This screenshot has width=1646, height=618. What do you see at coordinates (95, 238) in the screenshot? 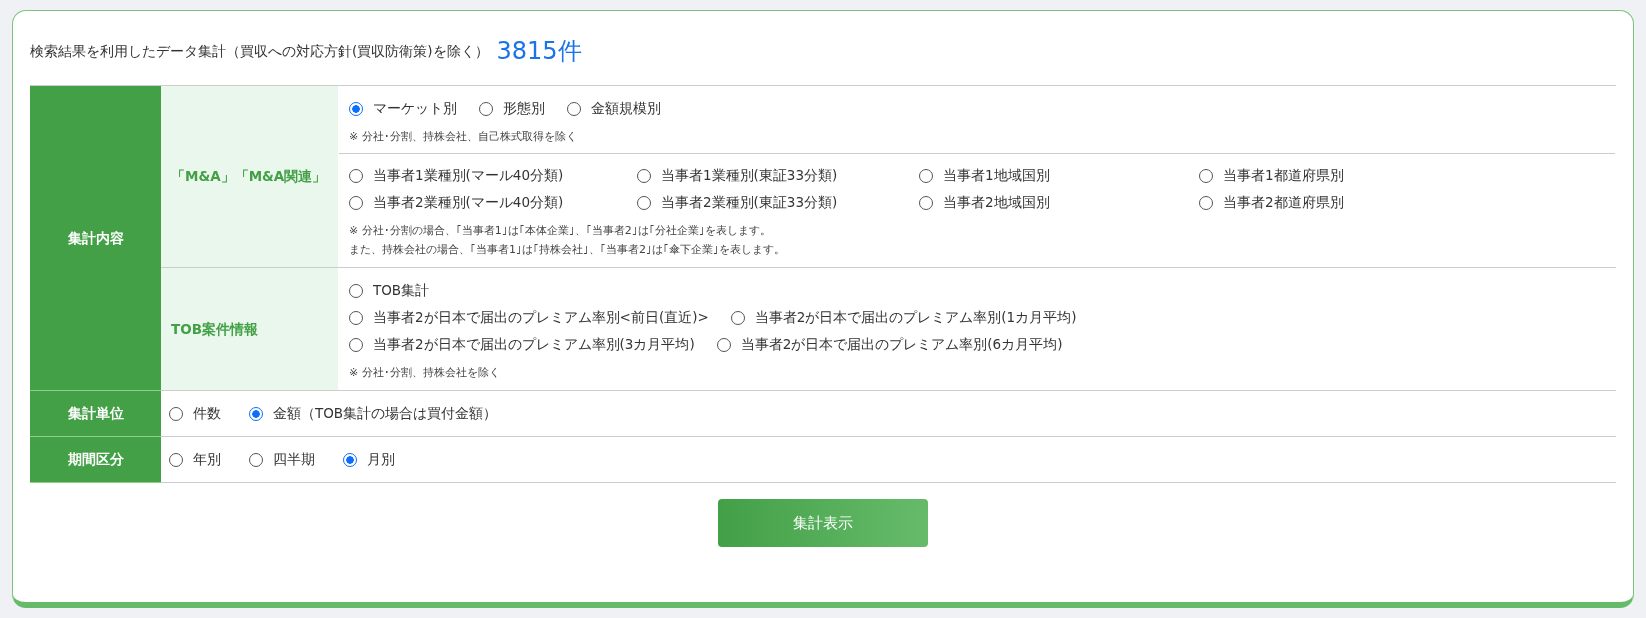
I see `row-header: 集計内容` at bounding box center [95, 238].